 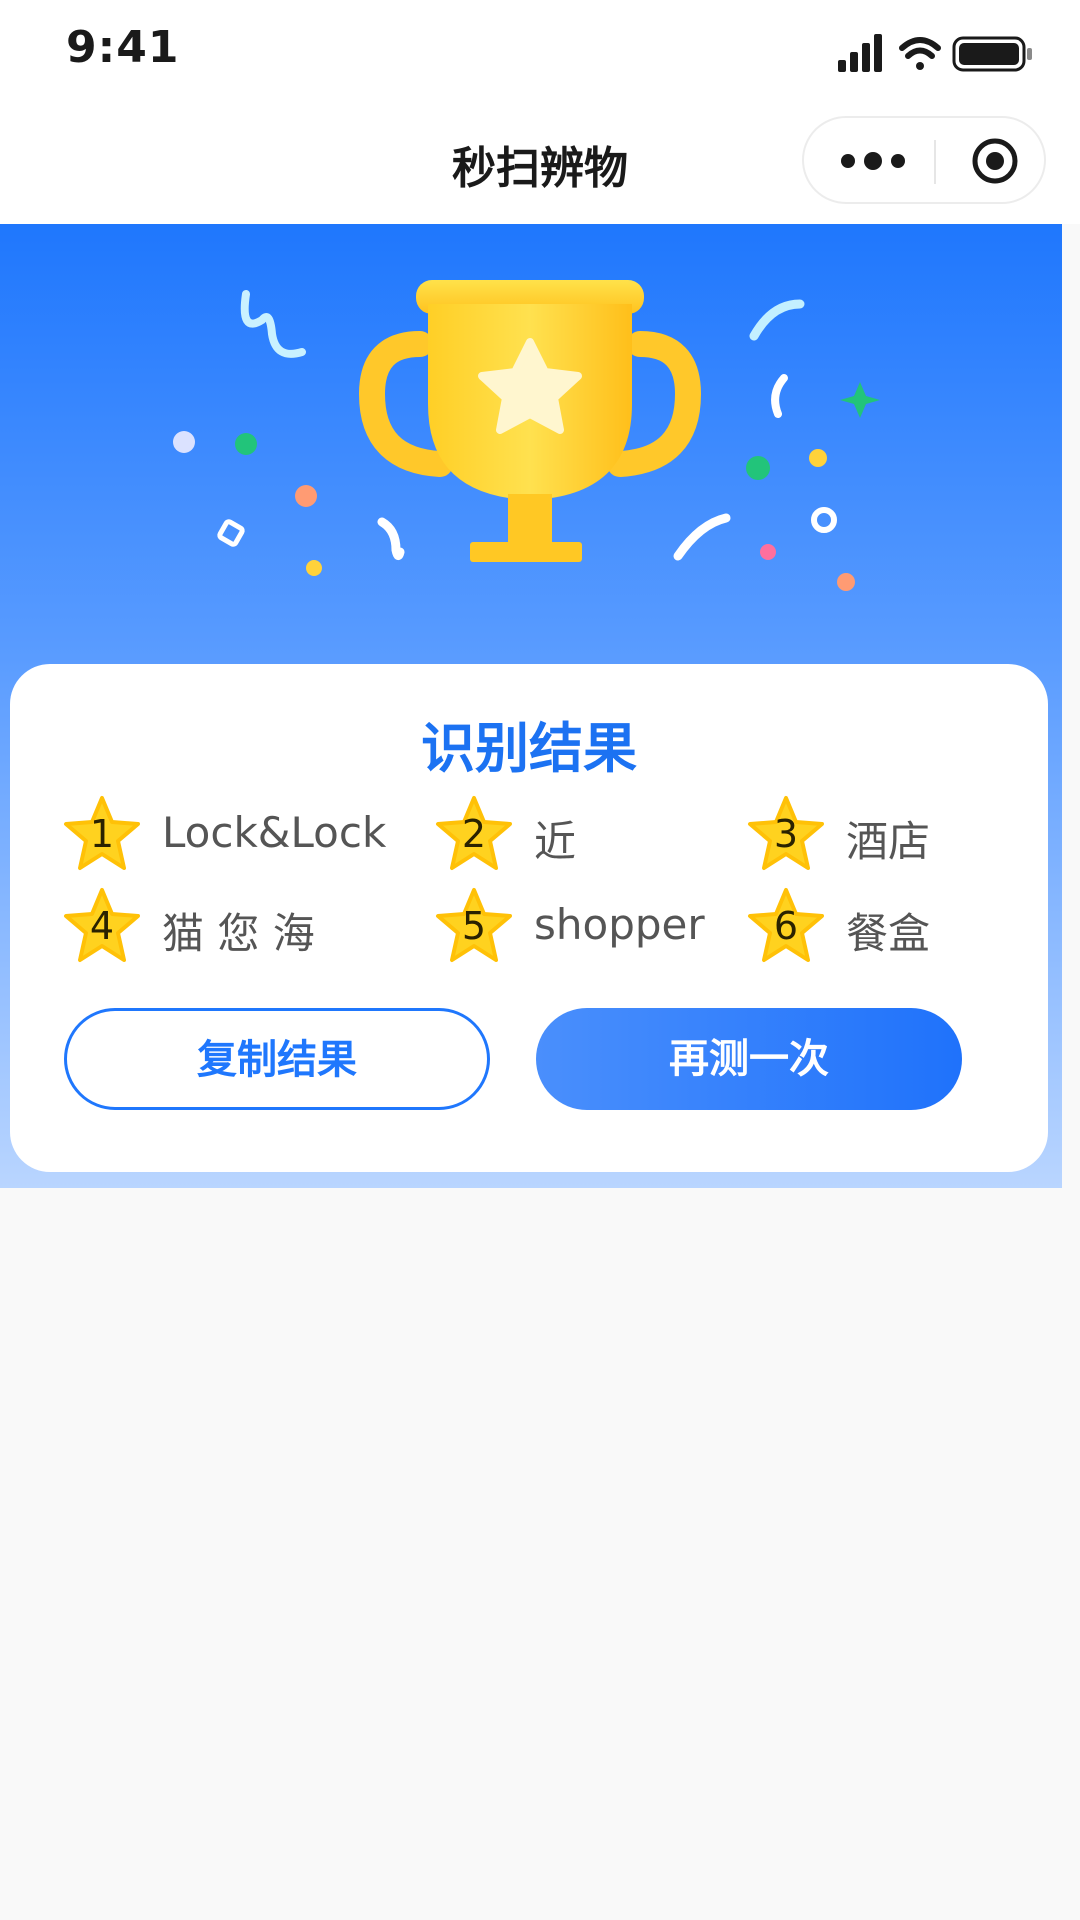 What do you see at coordinates (540, 162) in the screenshot?
I see `nav-bar: 秒扫辨物` at bounding box center [540, 162].